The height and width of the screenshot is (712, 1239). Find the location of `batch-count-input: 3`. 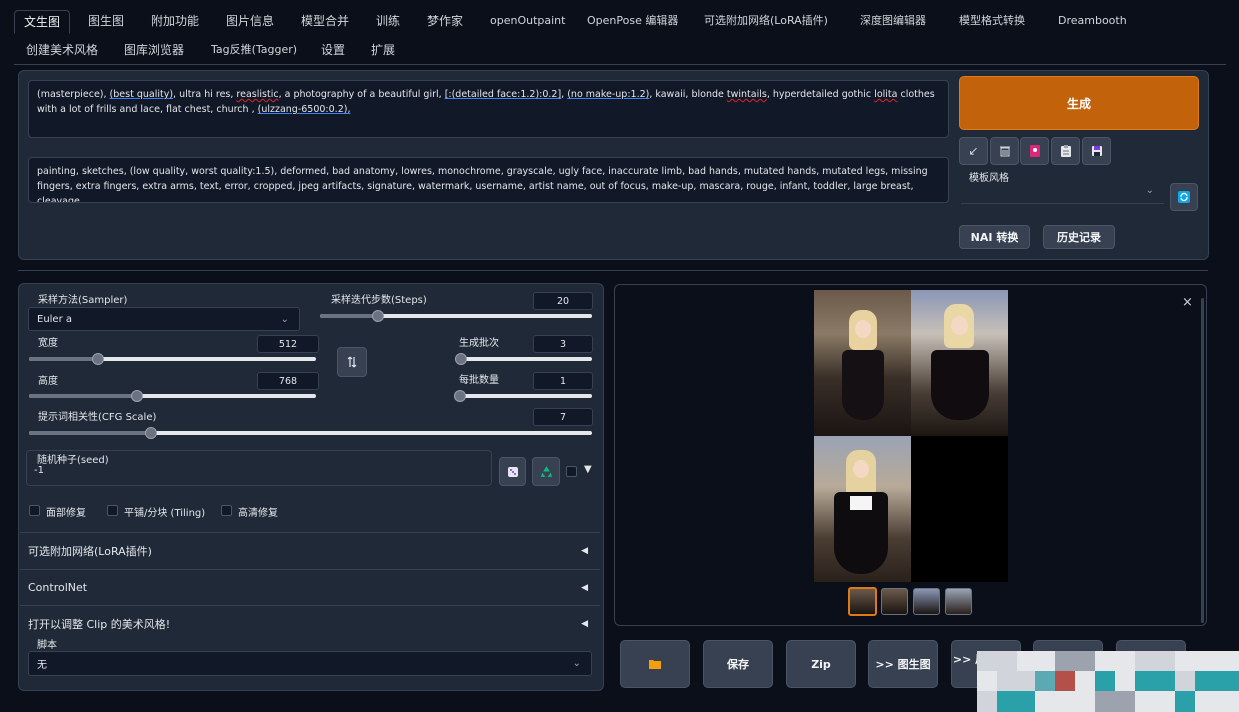

batch-count-input: 3 is located at coordinates (563, 344).